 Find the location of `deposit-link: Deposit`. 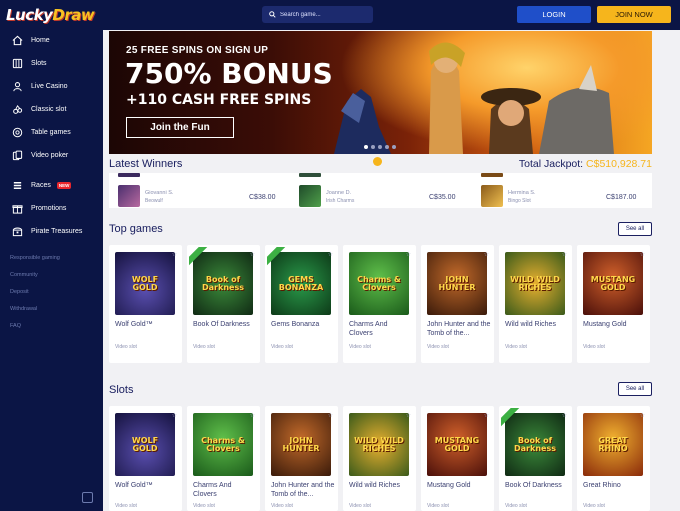

deposit-link: Deposit is located at coordinates (19, 292).